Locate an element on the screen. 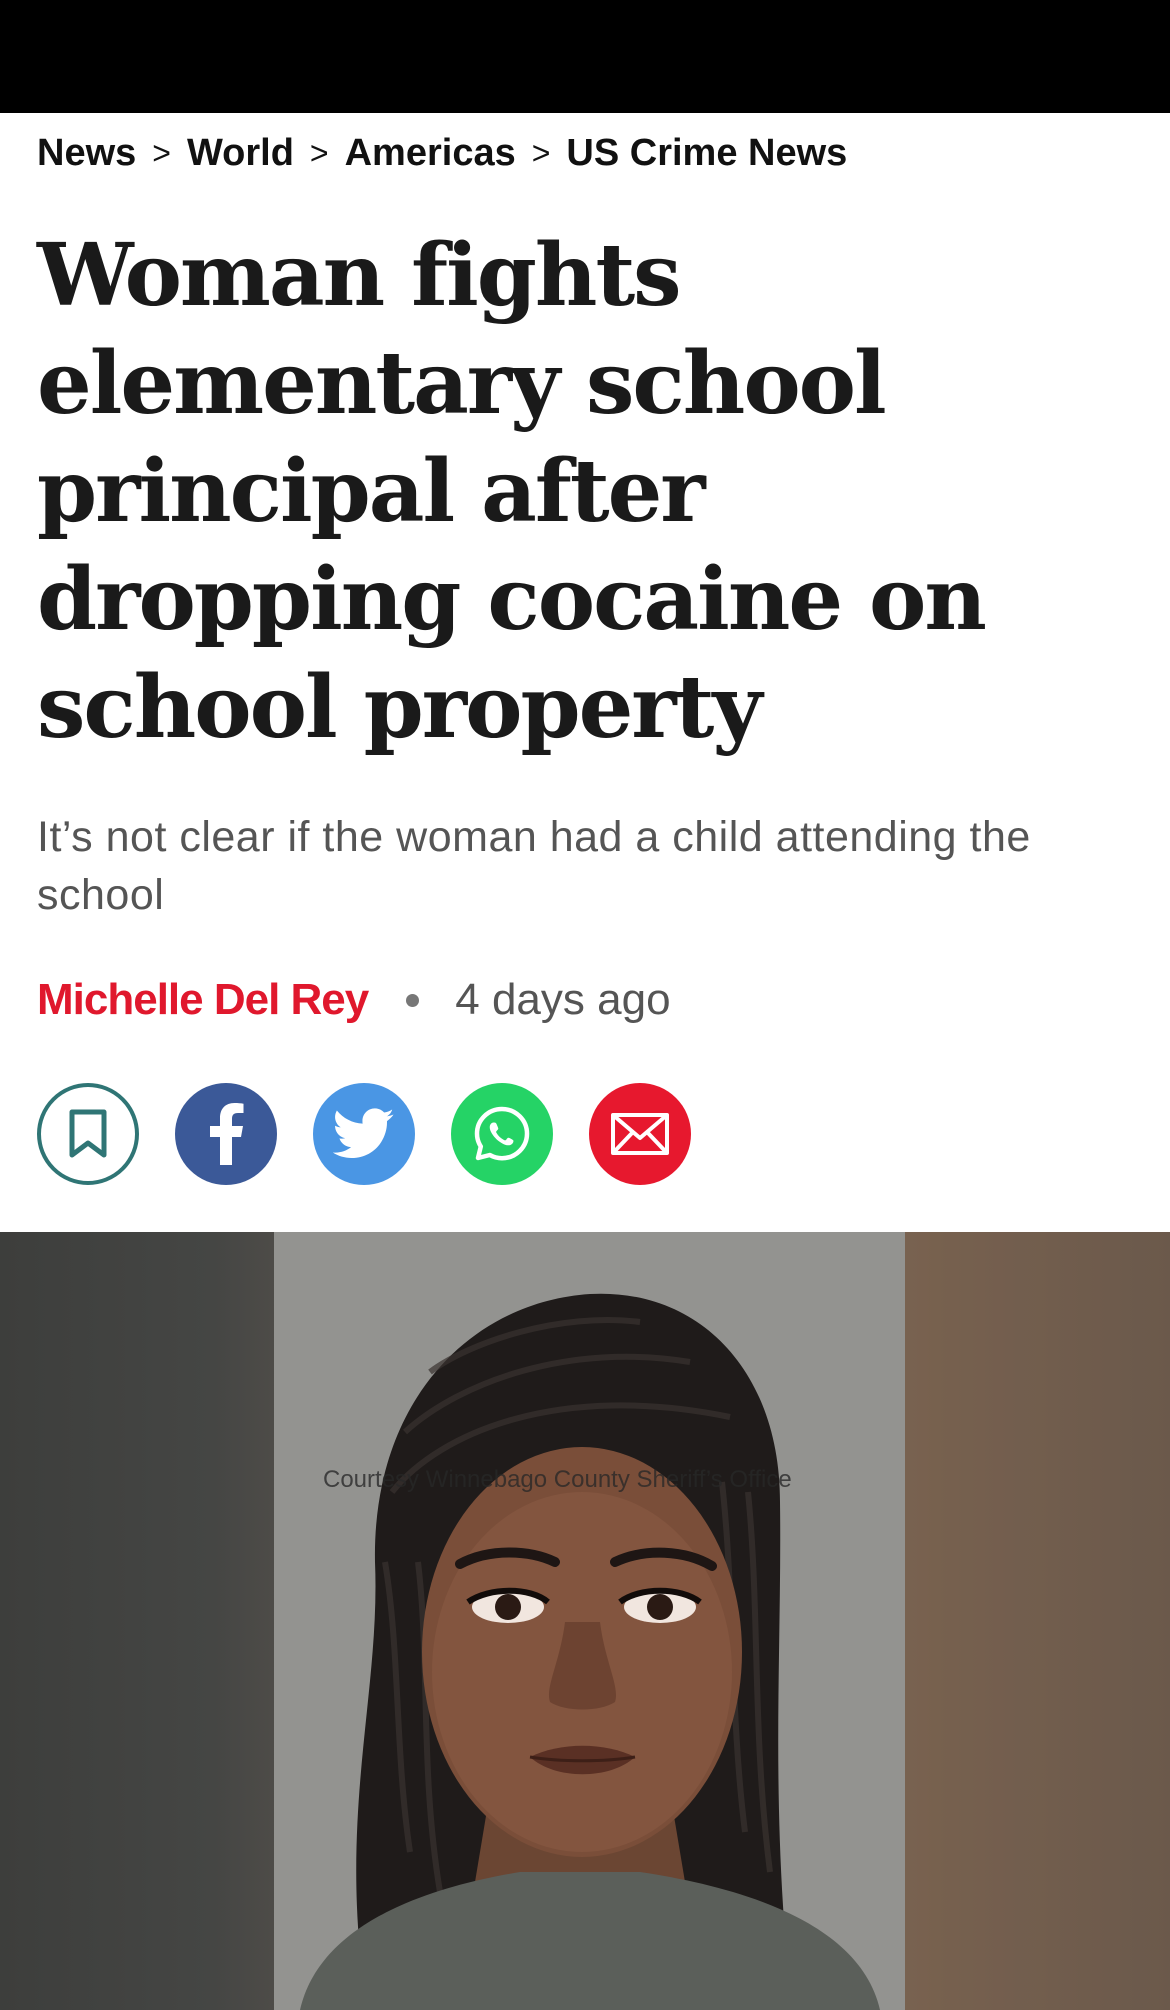 The image size is (1170, 2010). whatsapp-icon is located at coordinates (502, 1133).